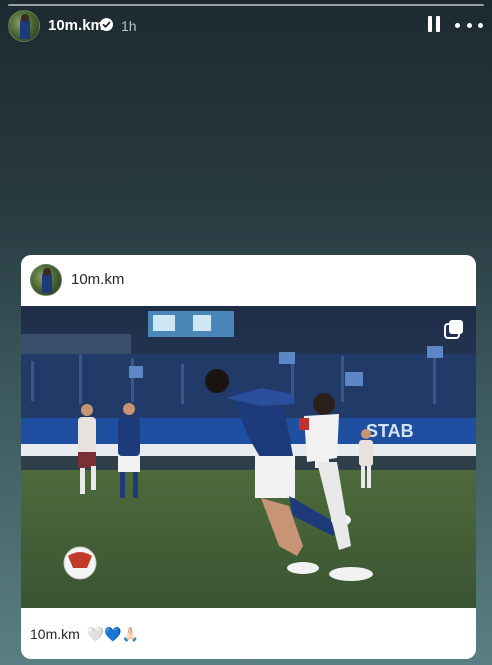 The width and height of the screenshot is (492, 665). What do you see at coordinates (55, 634) in the screenshot?
I see `caption-username: 10m.km` at bounding box center [55, 634].